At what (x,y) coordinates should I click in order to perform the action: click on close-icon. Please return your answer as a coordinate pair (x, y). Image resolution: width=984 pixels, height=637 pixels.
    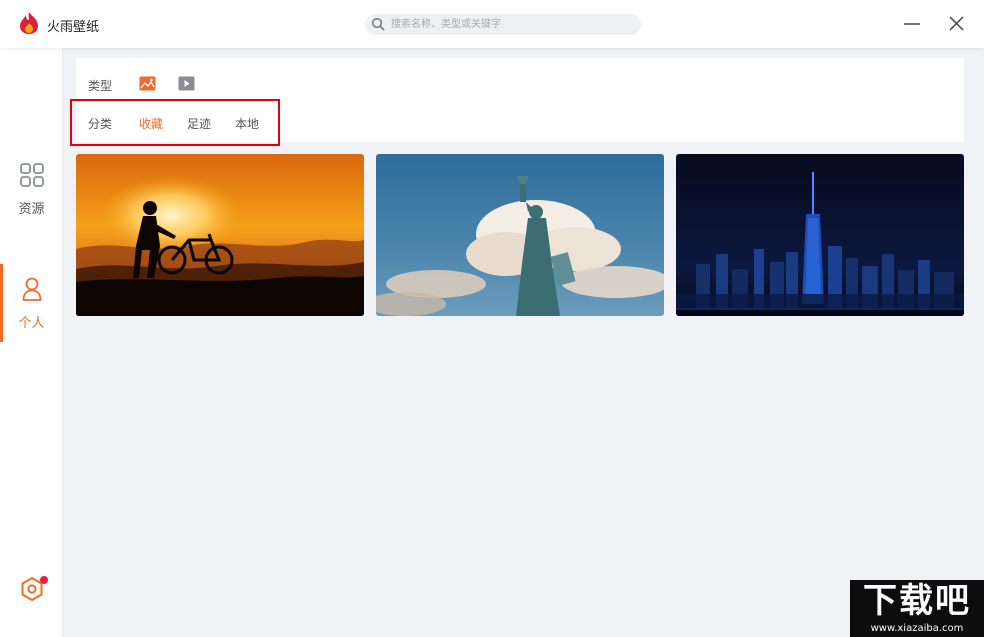
    Looking at the image, I should click on (957, 24).